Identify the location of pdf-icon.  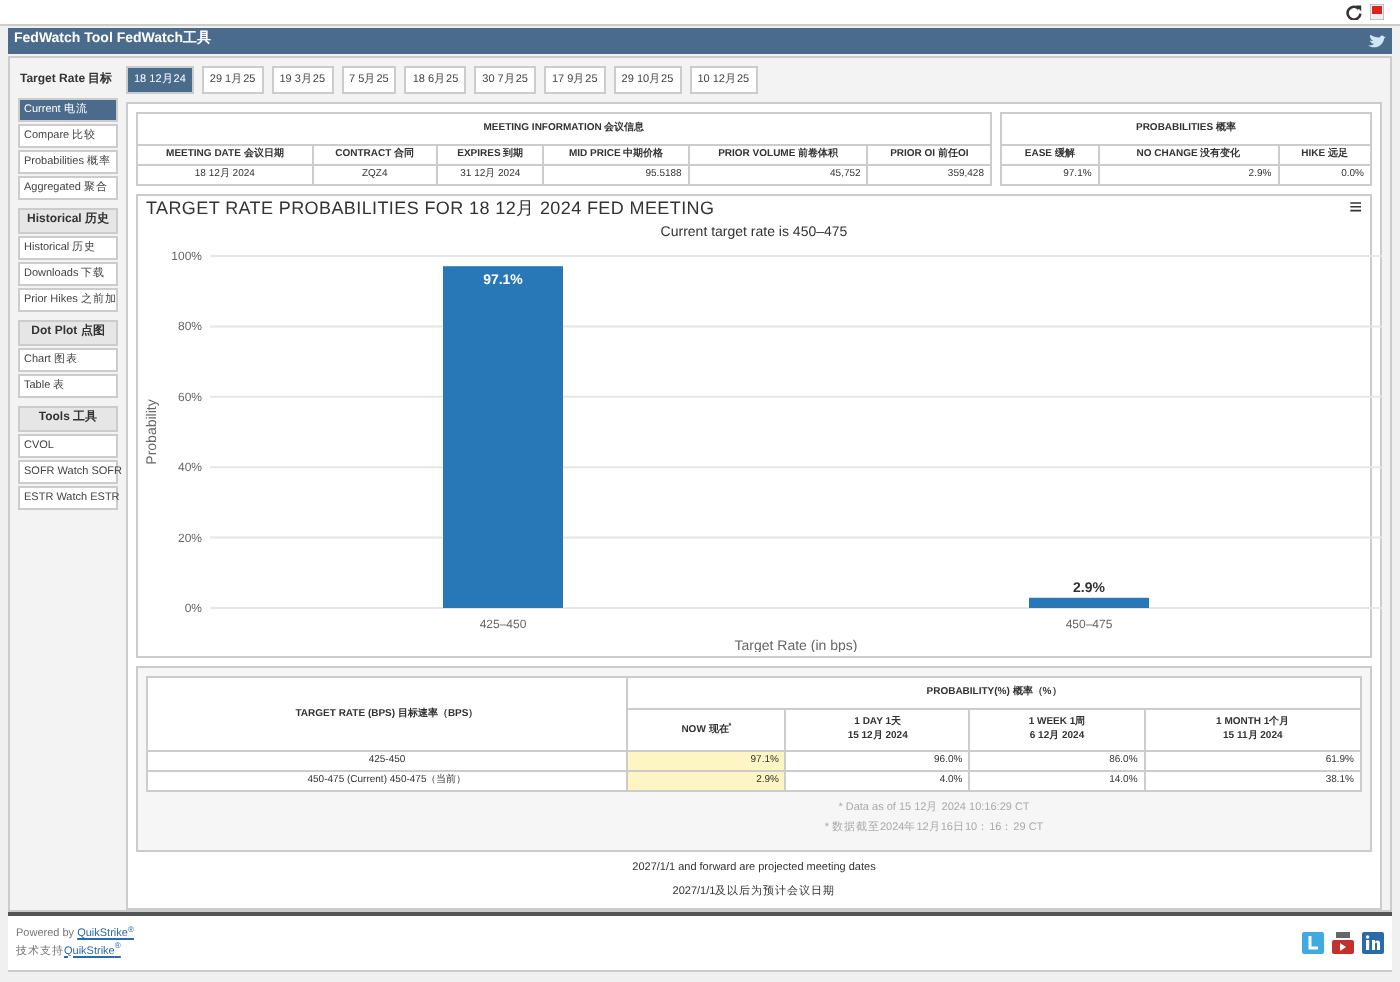
(1377, 12).